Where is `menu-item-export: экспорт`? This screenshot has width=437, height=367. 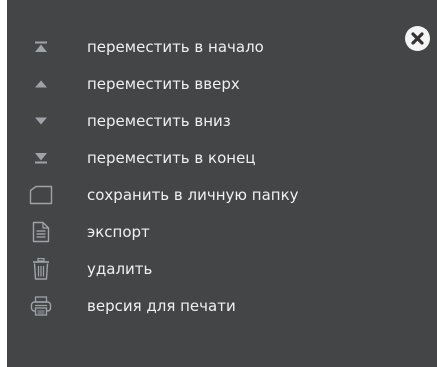
menu-item-export: экспорт is located at coordinates (207, 232).